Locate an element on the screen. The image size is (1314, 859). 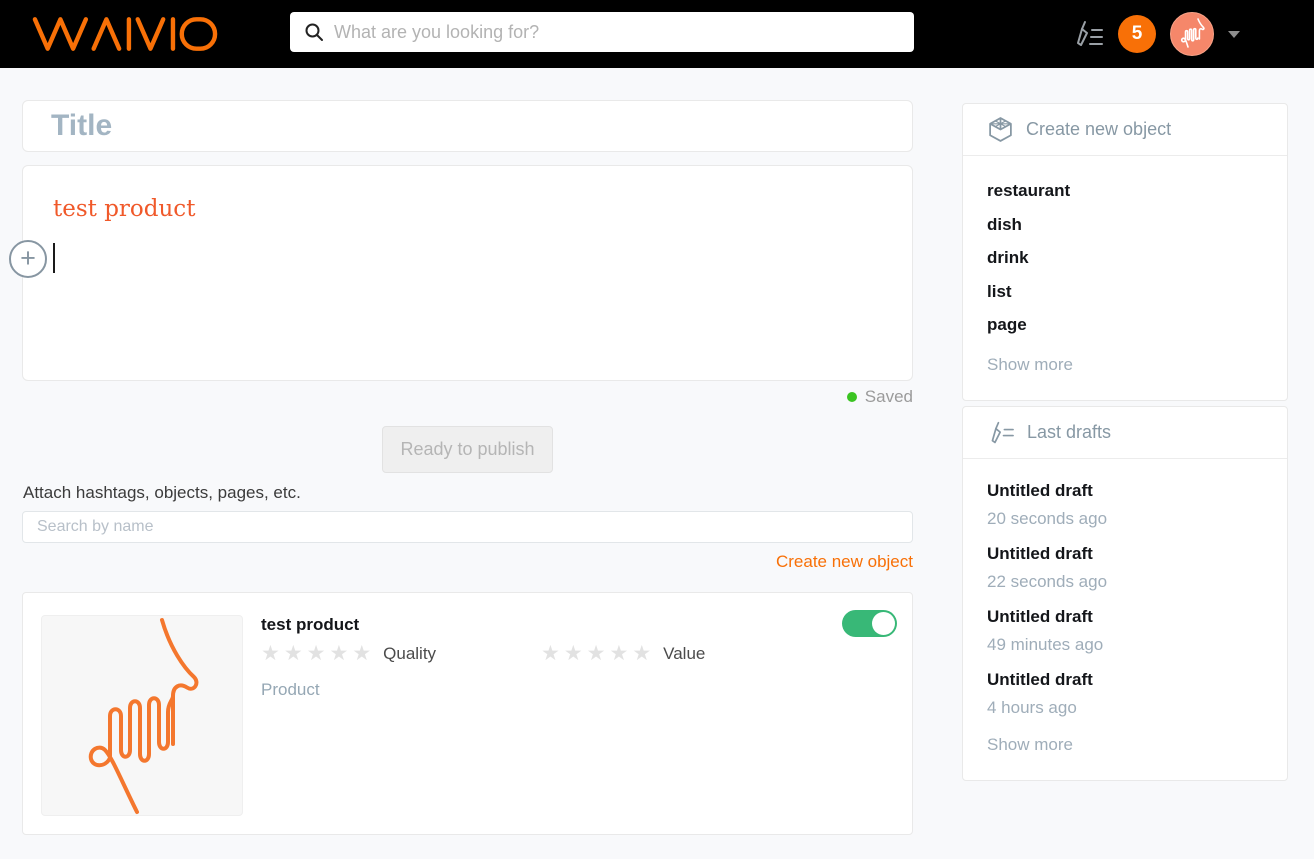
autosave-status: Saved is located at coordinates (879, 397).